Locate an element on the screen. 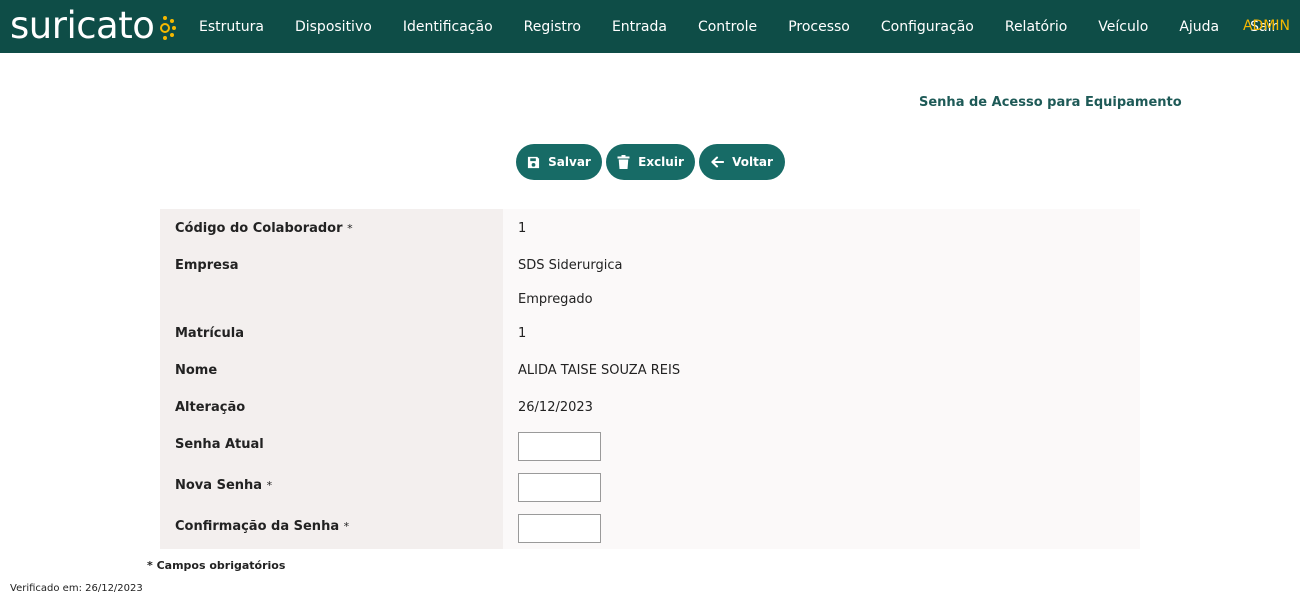 The width and height of the screenshot is (1300, 603). menu-ajuda: Ajuda is located at coordinates (1199, 27).